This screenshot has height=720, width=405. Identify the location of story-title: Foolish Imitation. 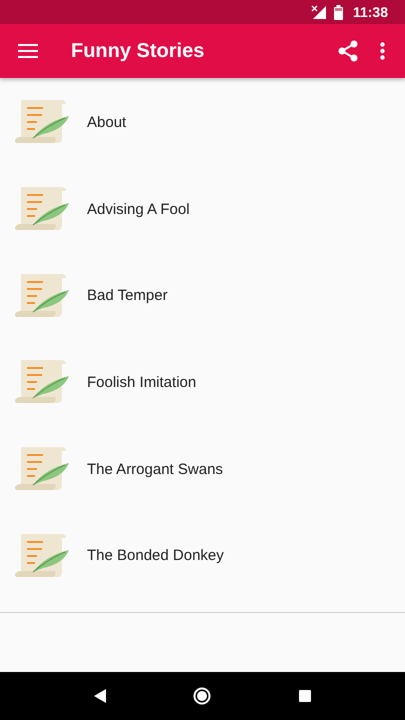
(141, 382).